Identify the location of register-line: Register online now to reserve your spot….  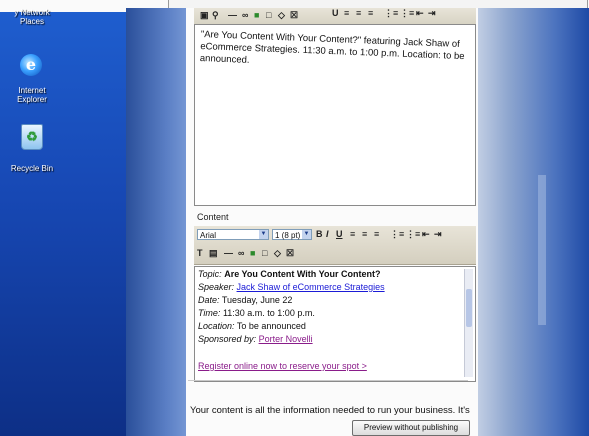
(282, 366).